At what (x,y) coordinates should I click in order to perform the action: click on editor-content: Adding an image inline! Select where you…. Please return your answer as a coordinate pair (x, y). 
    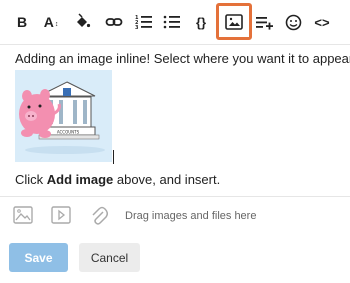
    Looking at the image, I should click on (182, 59).